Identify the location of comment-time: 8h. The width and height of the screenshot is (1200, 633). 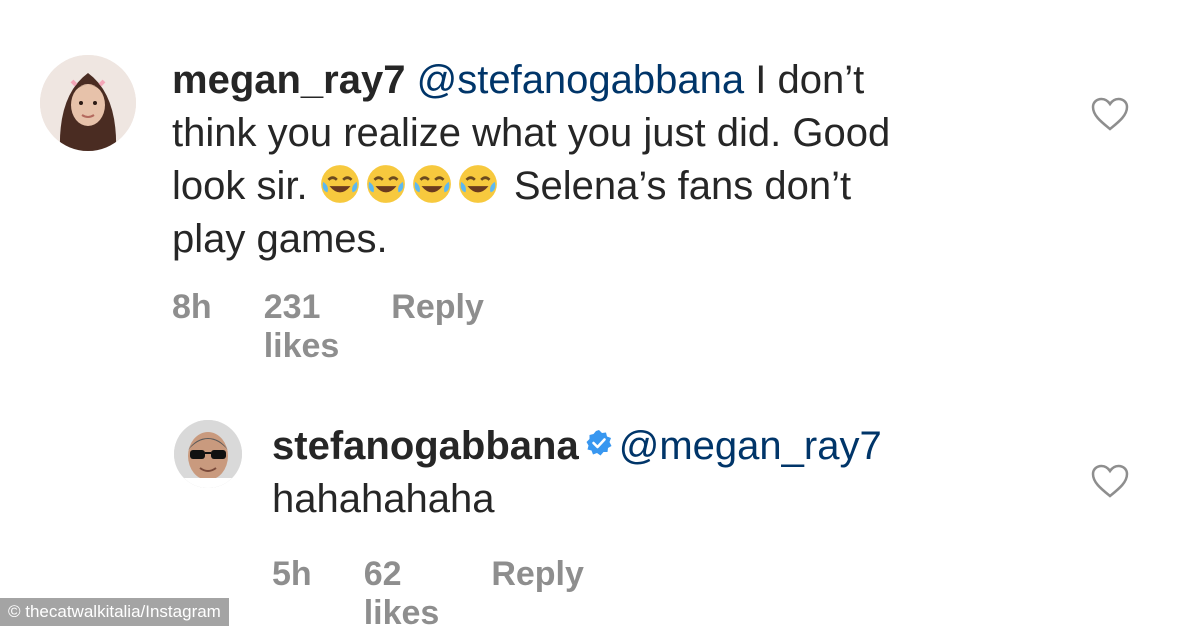
(192, 307).